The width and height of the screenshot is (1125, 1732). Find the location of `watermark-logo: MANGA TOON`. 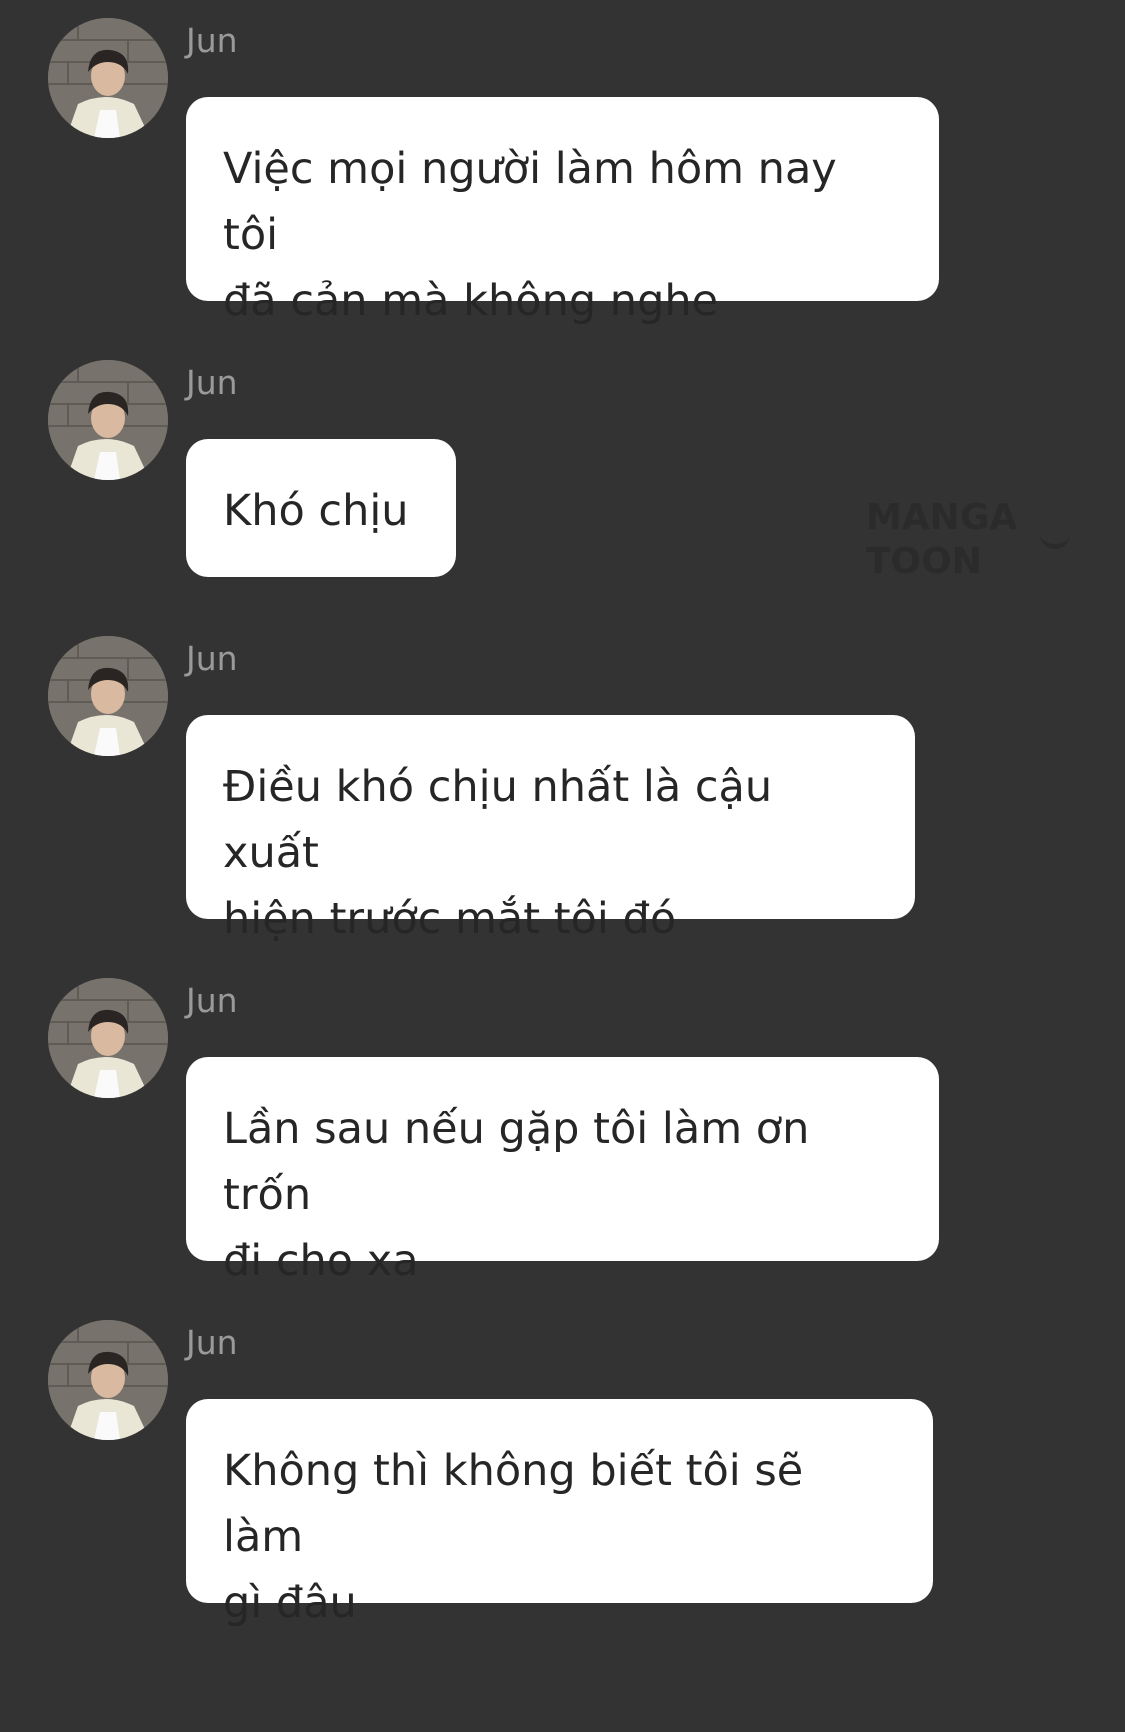

watermark-logo: MANGA TOON is located at coordinates (991, 539).